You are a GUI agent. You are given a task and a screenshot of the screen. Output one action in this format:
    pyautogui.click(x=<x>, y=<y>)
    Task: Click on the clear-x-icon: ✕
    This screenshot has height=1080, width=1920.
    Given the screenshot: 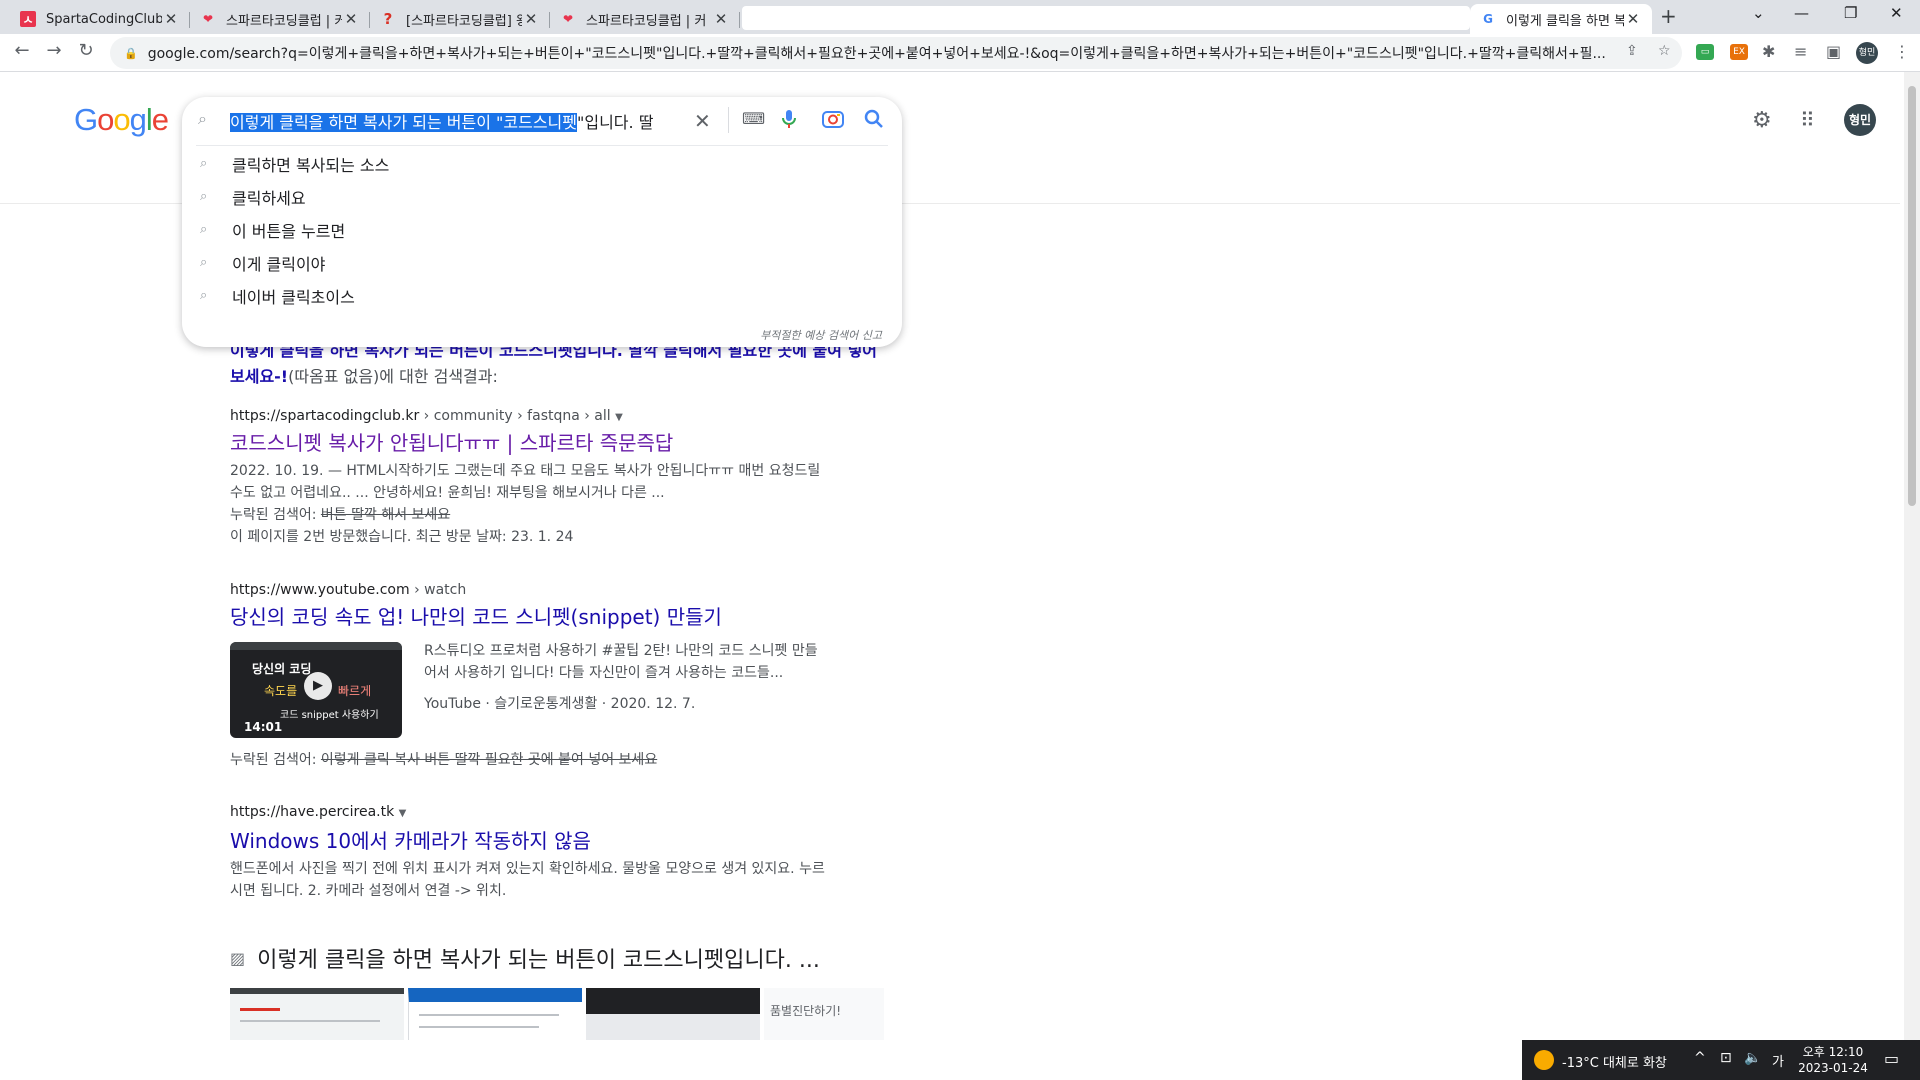 What is the action you would take?
    pyautogui.click(x=702, y=121)
    